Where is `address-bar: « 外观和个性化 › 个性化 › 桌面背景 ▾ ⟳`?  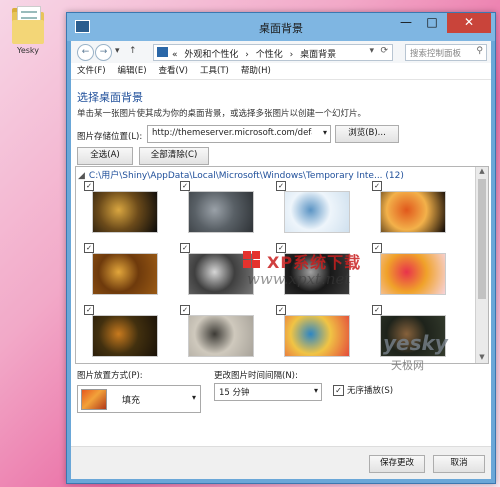 address-bar: « 外观和个性化 › 个性化 › 桌面背景 ▾ ⟳ is located at coordinates (273, 52).